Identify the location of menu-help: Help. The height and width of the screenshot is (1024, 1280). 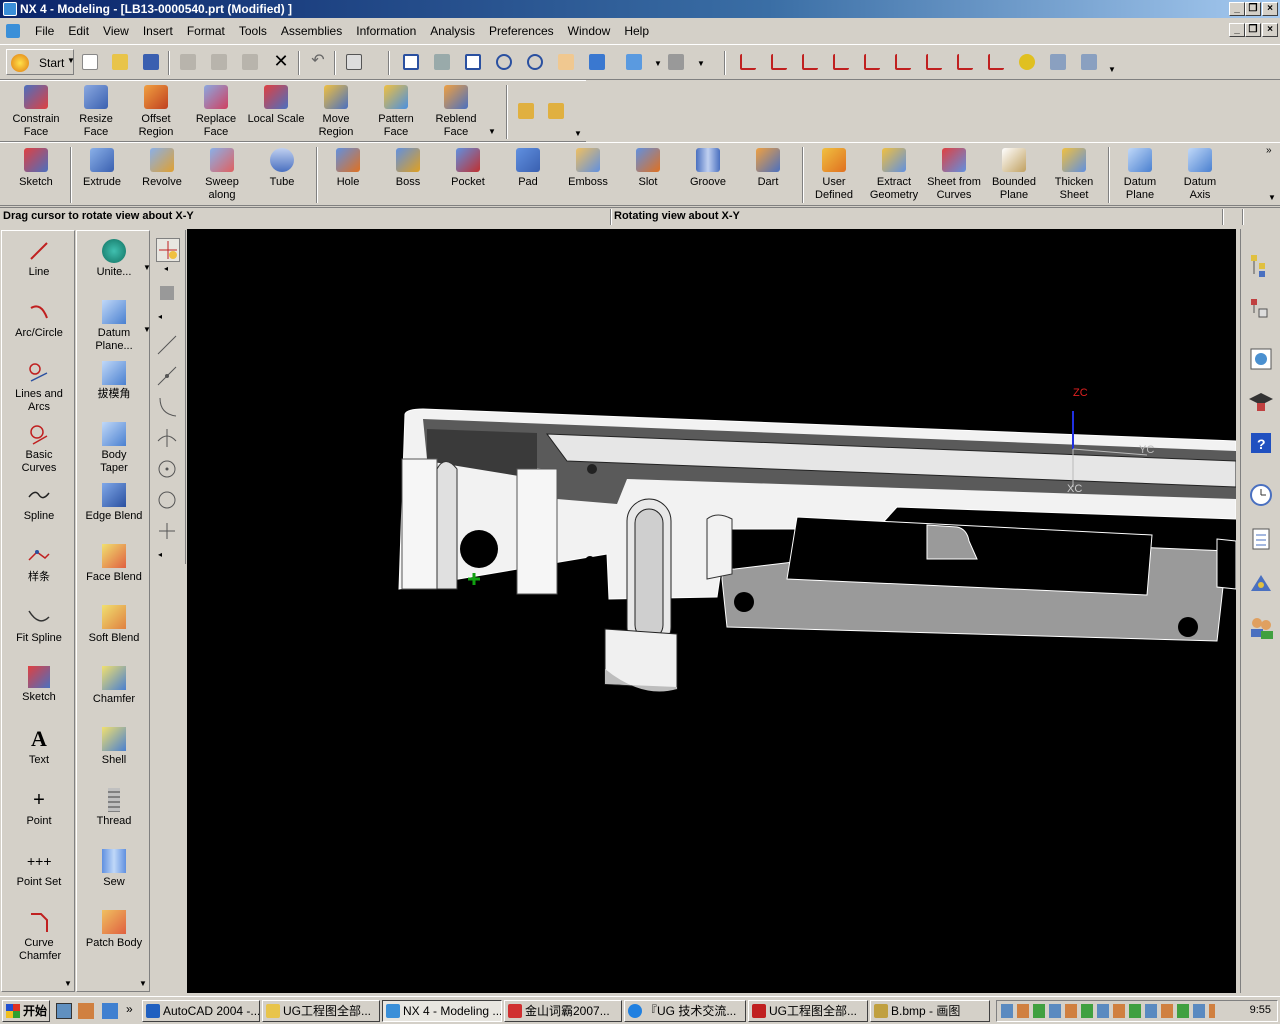
(636, 31).